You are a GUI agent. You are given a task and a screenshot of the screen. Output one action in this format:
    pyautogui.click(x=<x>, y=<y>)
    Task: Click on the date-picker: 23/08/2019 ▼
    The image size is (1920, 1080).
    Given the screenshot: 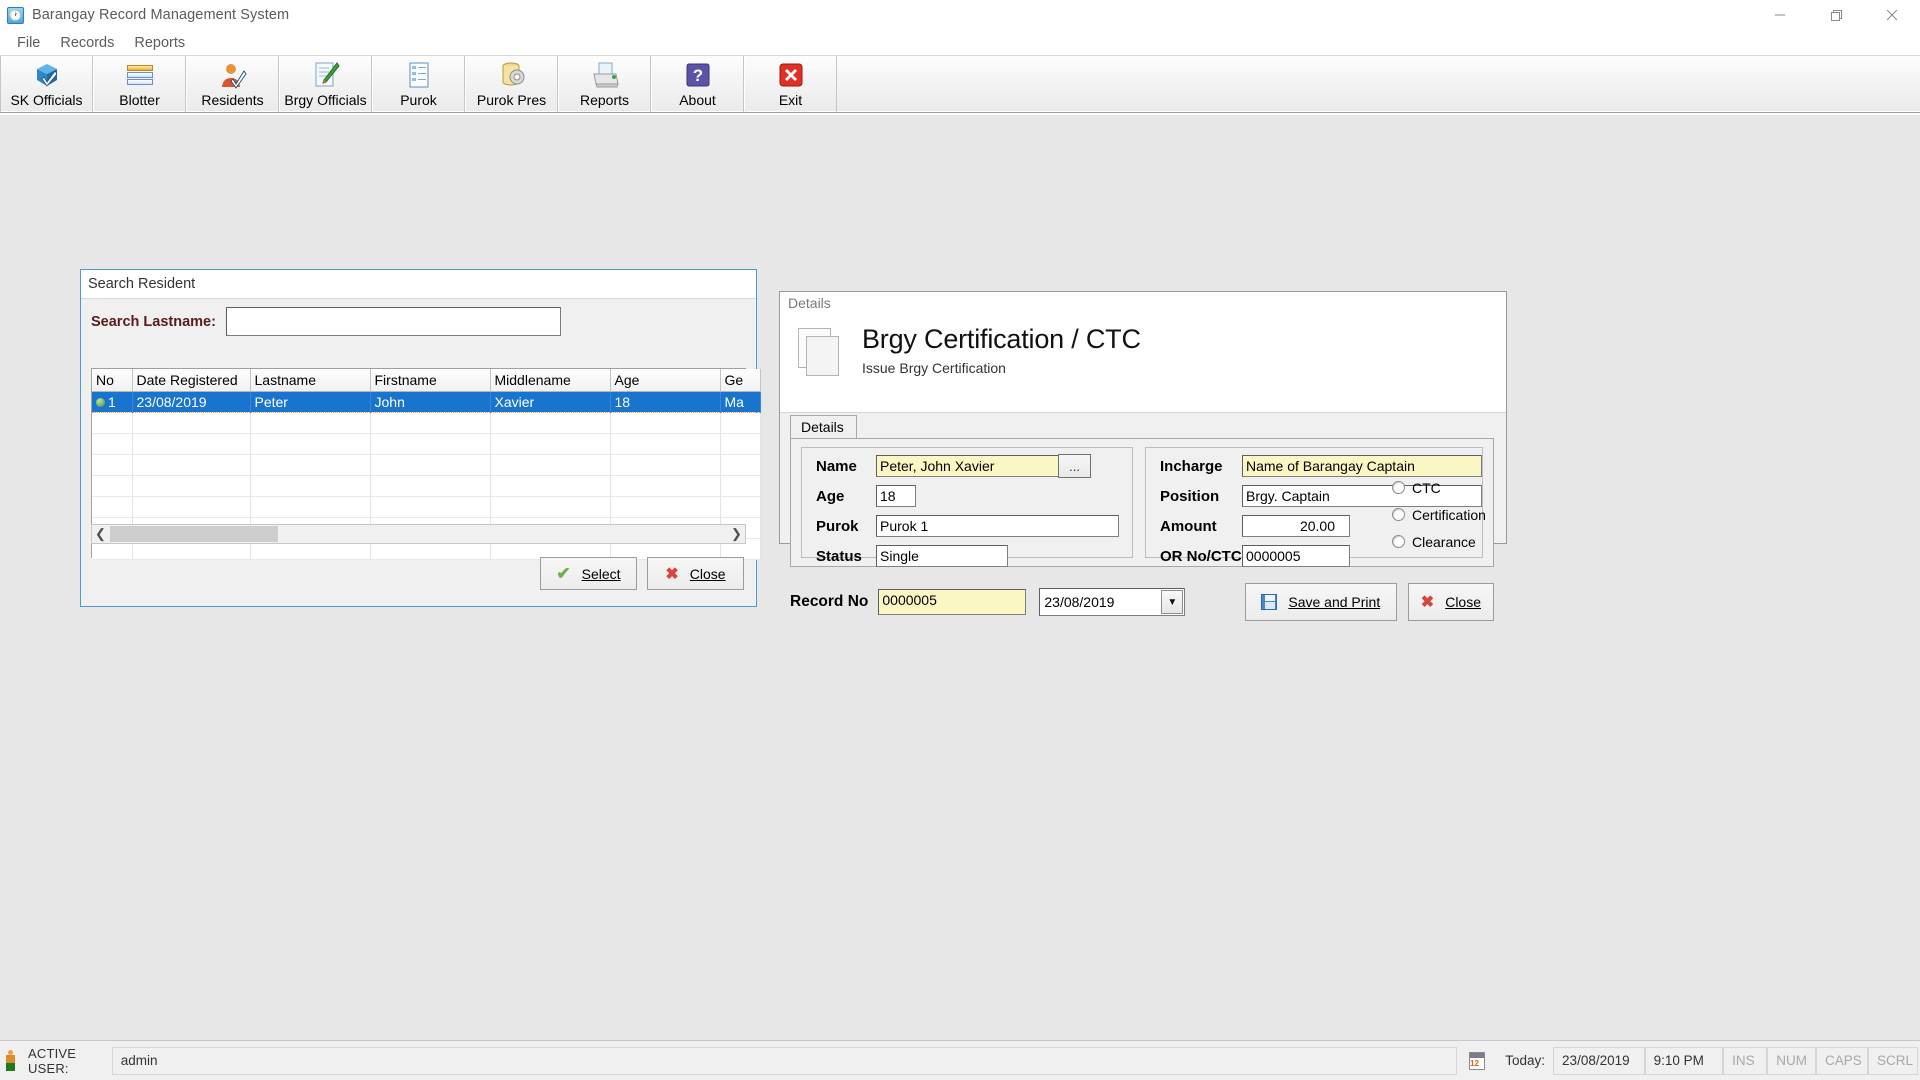 What is the action you would take?
    pyautogui.click(x=1112, y=602)
    